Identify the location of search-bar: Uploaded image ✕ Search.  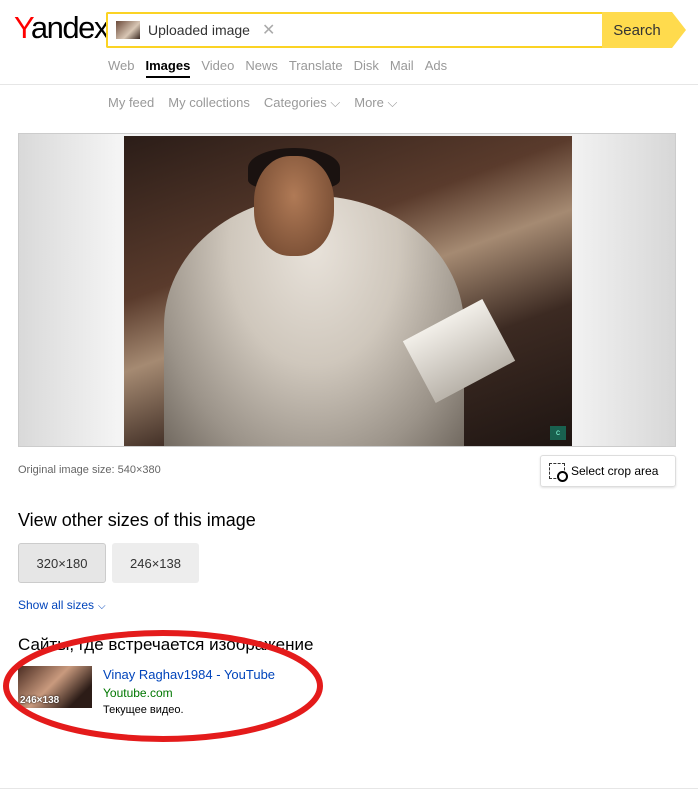
(396, 30).